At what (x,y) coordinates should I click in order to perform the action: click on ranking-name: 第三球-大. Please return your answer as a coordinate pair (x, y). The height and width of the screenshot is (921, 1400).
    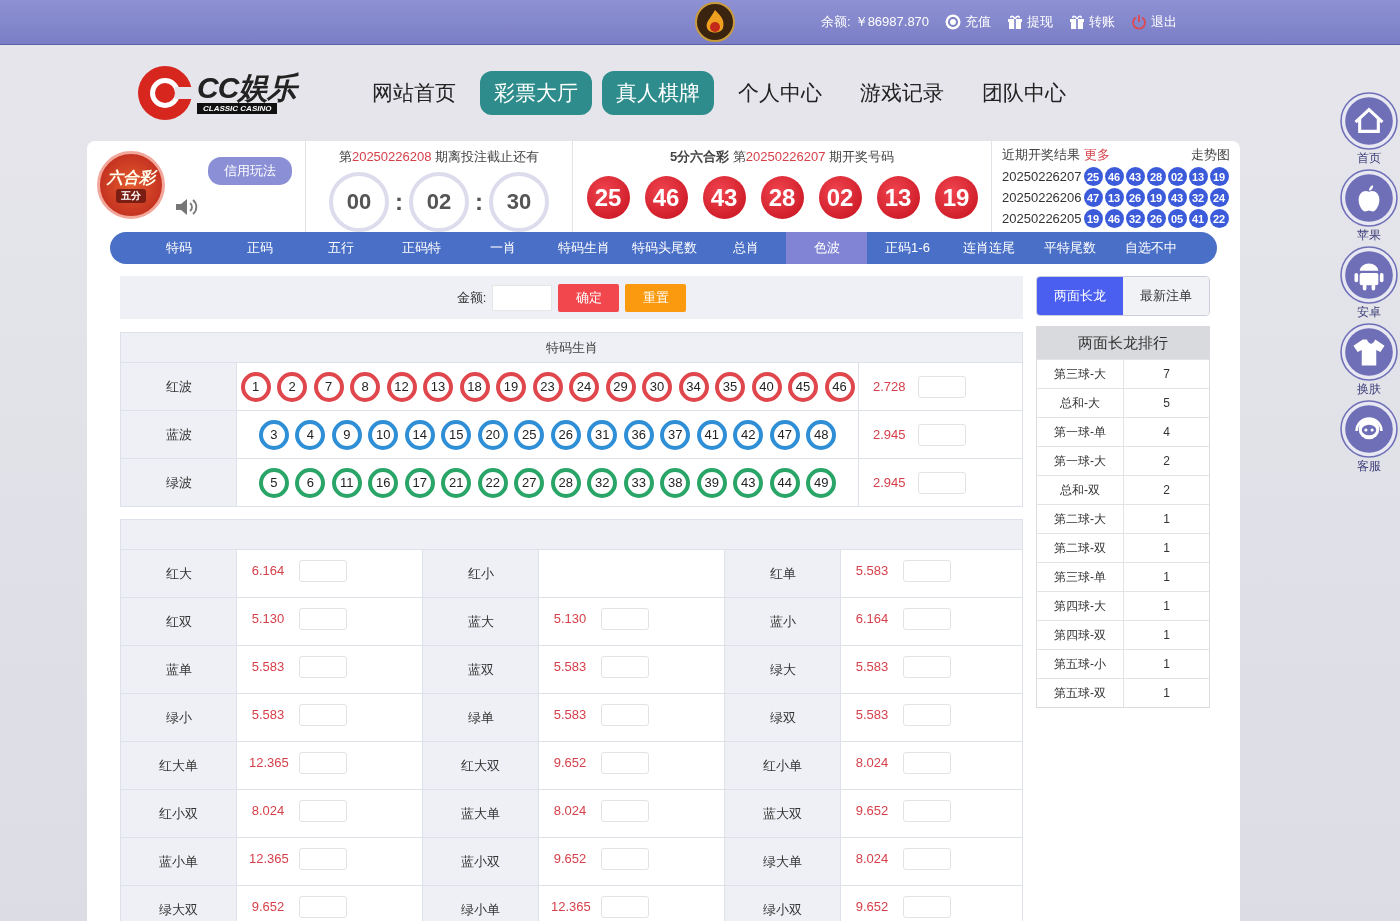
    Looking at the image, I should click on (1080, 374).